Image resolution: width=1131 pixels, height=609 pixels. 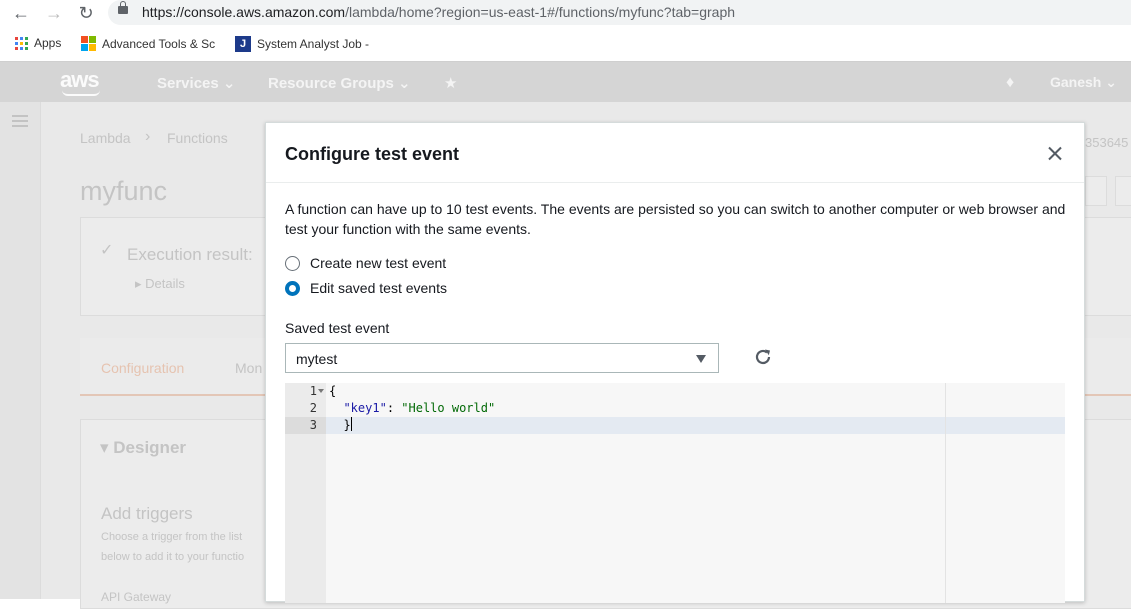 I want to click on user-menu: Ganesh ⌄, so click(x=1083, y=82).